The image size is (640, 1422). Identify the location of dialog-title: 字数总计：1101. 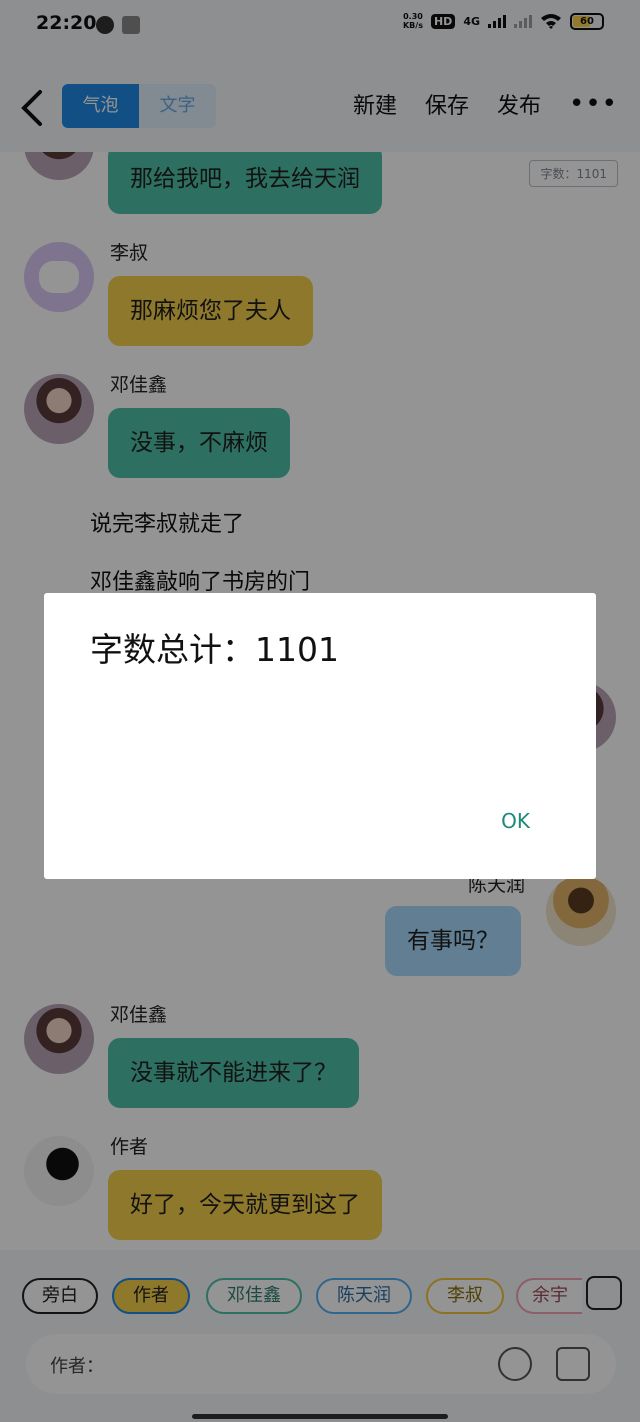
(214, 649).